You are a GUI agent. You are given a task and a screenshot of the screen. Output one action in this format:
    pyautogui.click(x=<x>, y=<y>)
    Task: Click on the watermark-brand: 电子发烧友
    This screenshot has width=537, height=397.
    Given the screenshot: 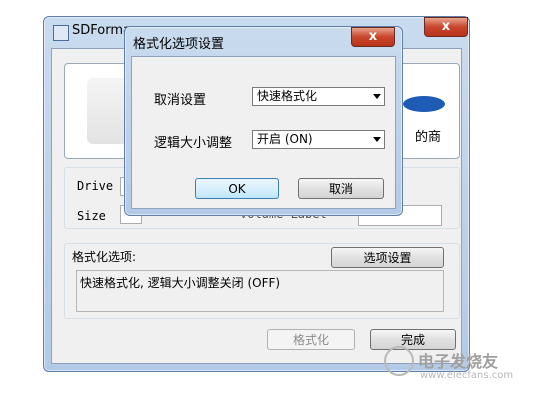 What is the action you would take?
    pyautogui.click(x=458, y=361)
    